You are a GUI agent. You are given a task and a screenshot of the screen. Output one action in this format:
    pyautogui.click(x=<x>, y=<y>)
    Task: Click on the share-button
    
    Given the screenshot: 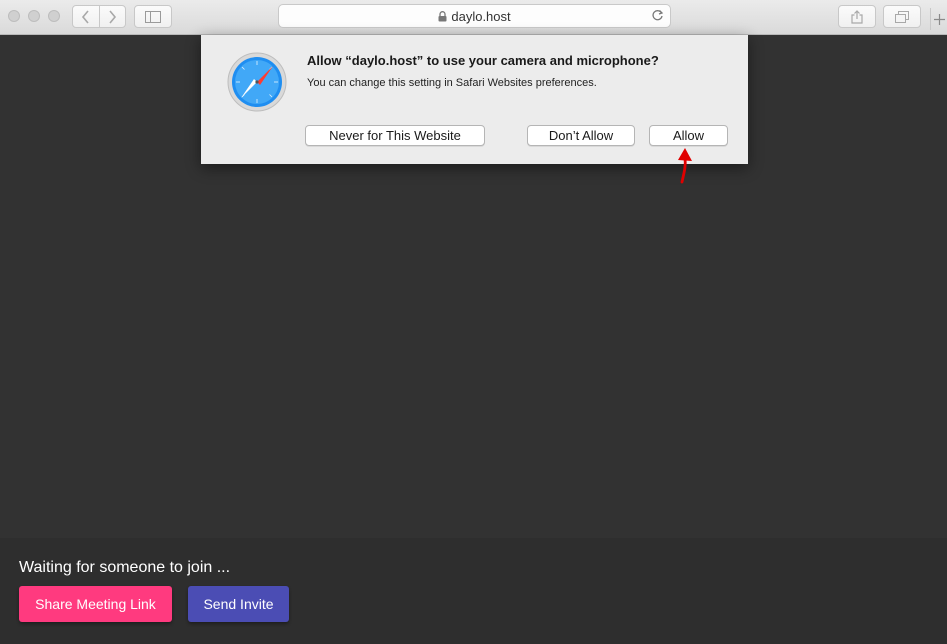 What is the action you would take?
    pyautogui.click(x=857, y=16)
    